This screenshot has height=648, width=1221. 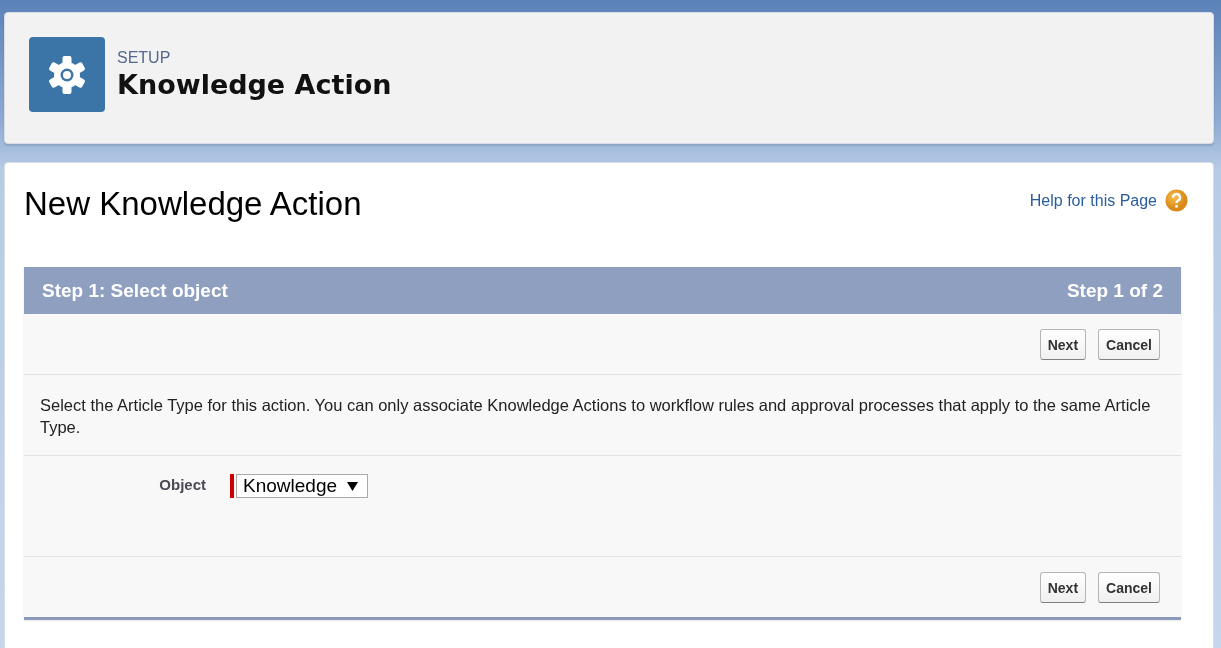 What do you see at coordinates (602, 415) in the screenshot?
I see `instruction-text: Select the Article Type for this action. You can only associate Knowledge Actions to workflow rules and approval processes that apply to the same Article Type.` at bounding box center [602, 415].